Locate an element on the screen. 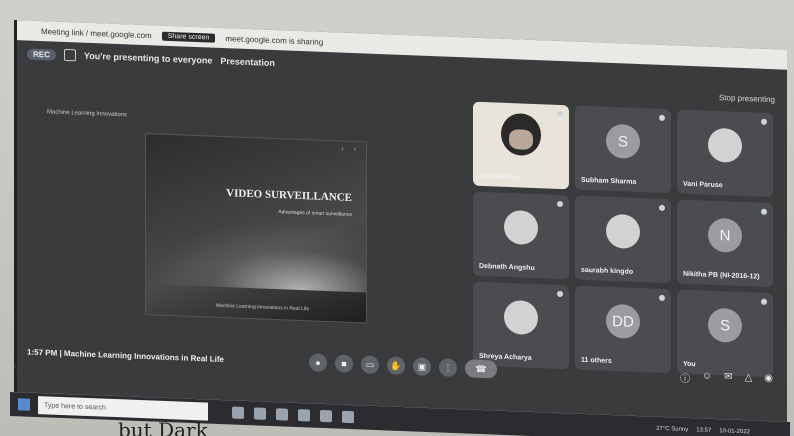 The width and height of the screenshot is (794, 436). end-call-button: ☎ is located at coordinates (481, 369).